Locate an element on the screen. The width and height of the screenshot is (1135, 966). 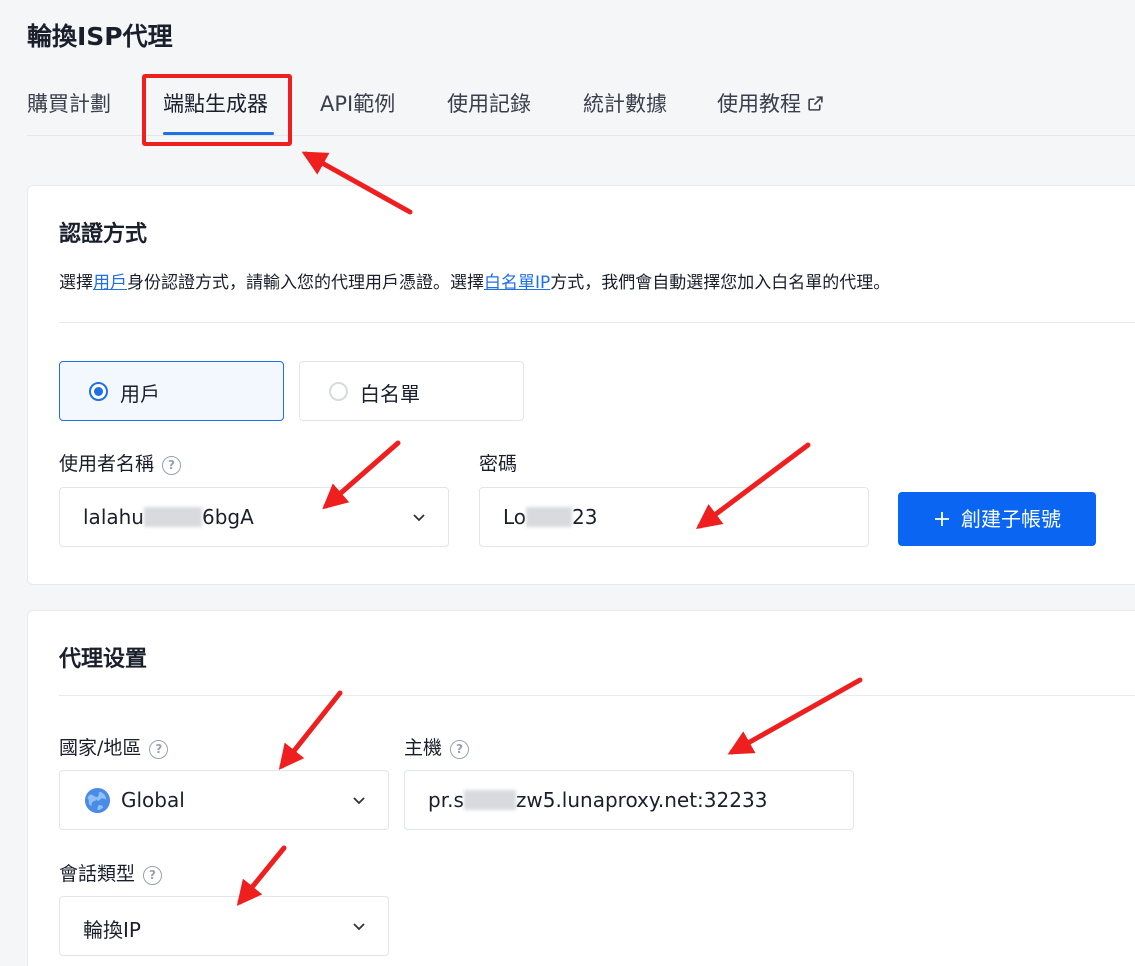
auth-option-whitelist: 白名單 is located at coordinates (411, 391).